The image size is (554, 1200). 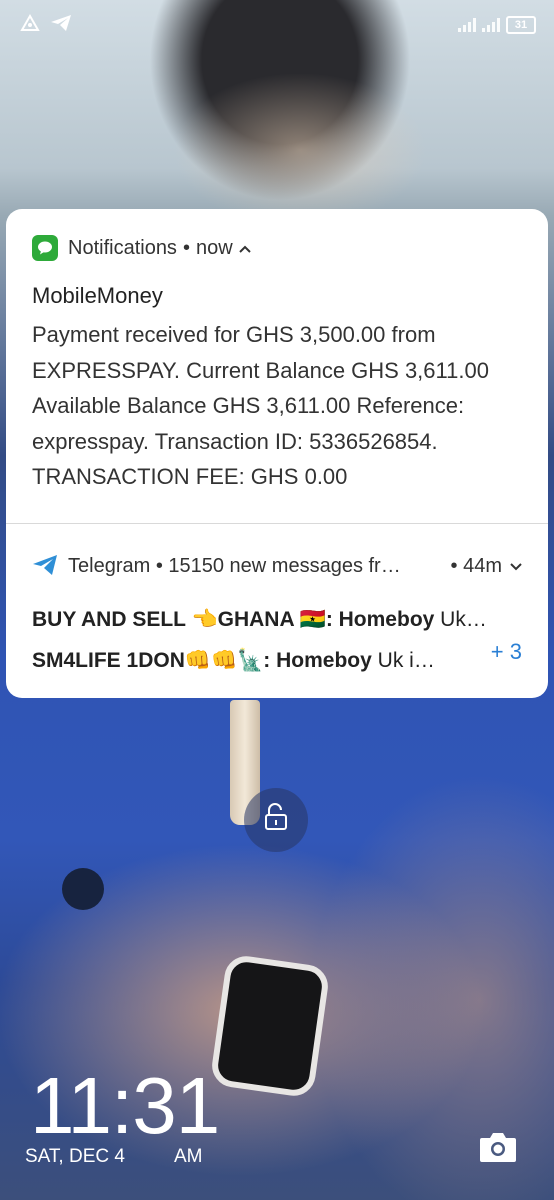 What do you see at coordinates (233, 619) in the screenshot?
I see `message-sender: BUY AND SELL 👈GHANA 🇬🇭: Homeboy` at bounding box center [233, 619].